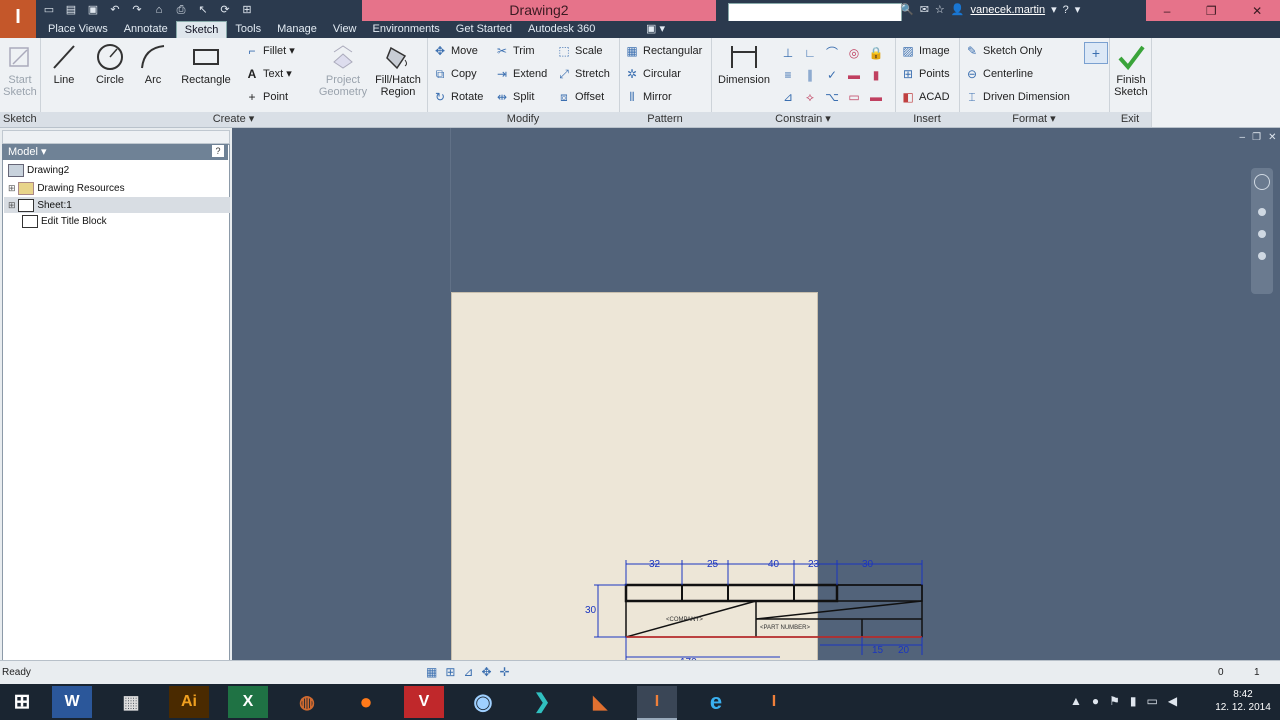  I want to click on mirror-button: ⫴ Mirror, so click(648, 97).